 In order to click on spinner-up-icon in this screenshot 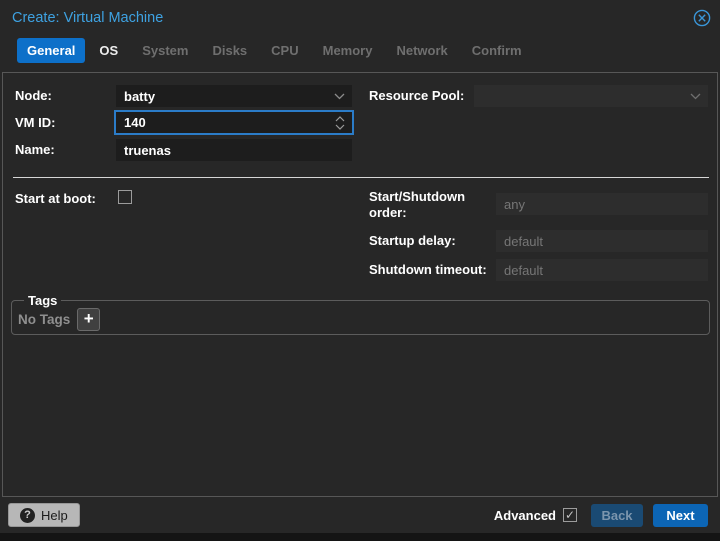, I will do `click(340, 118)`.